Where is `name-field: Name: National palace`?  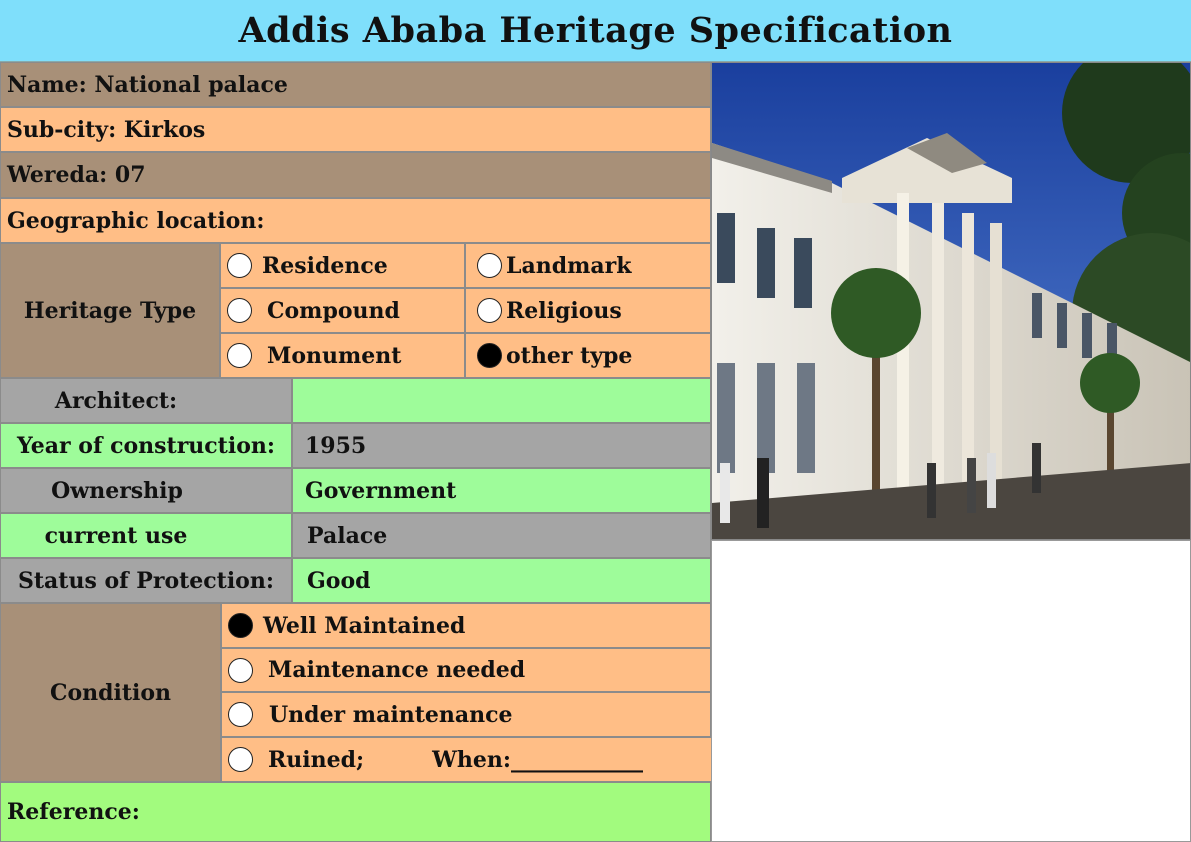 name-field: Name: National palace is located at coordinates (355, 84).